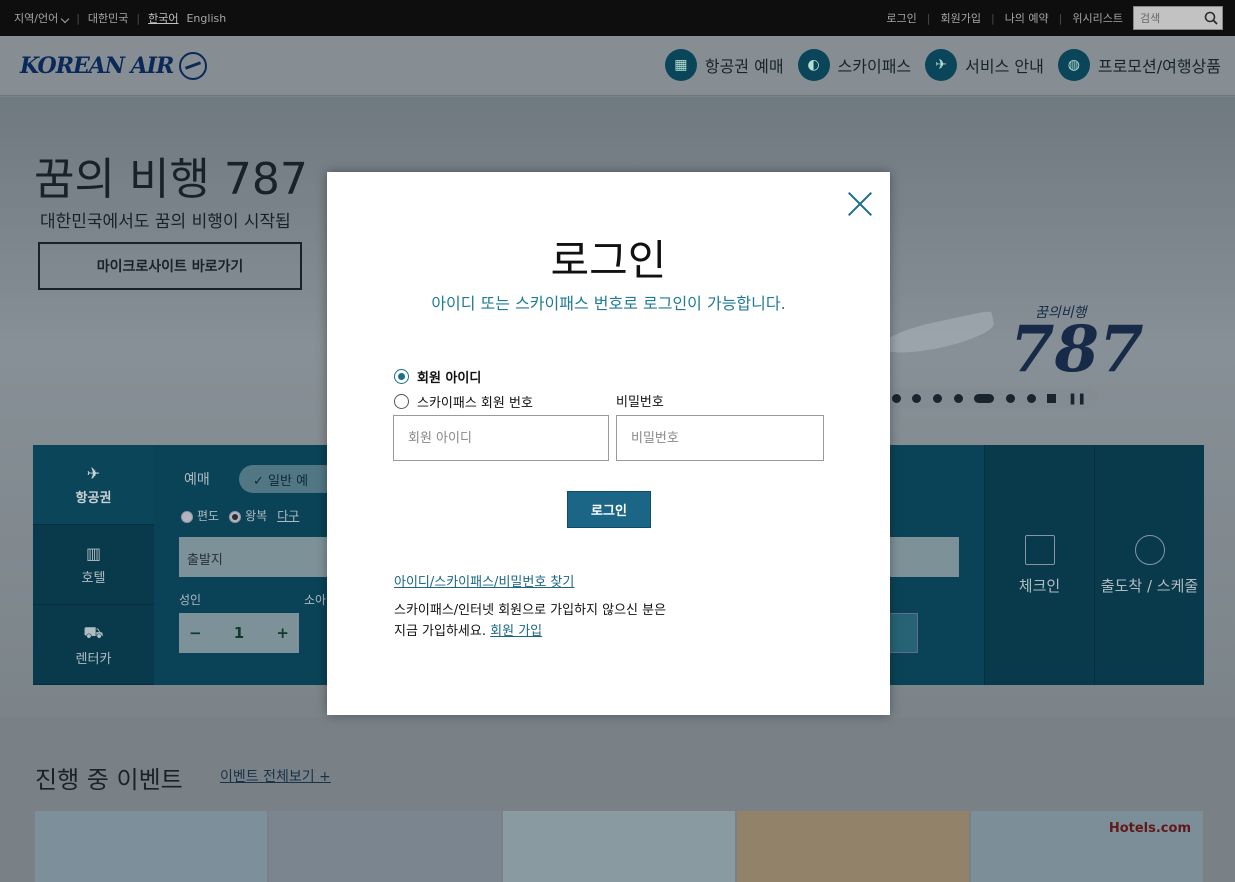 This screenshot has width=1235, height=882. I want to click on login-type-skypass-radio: 스카이패스 회원 번호, so click(463, 401).